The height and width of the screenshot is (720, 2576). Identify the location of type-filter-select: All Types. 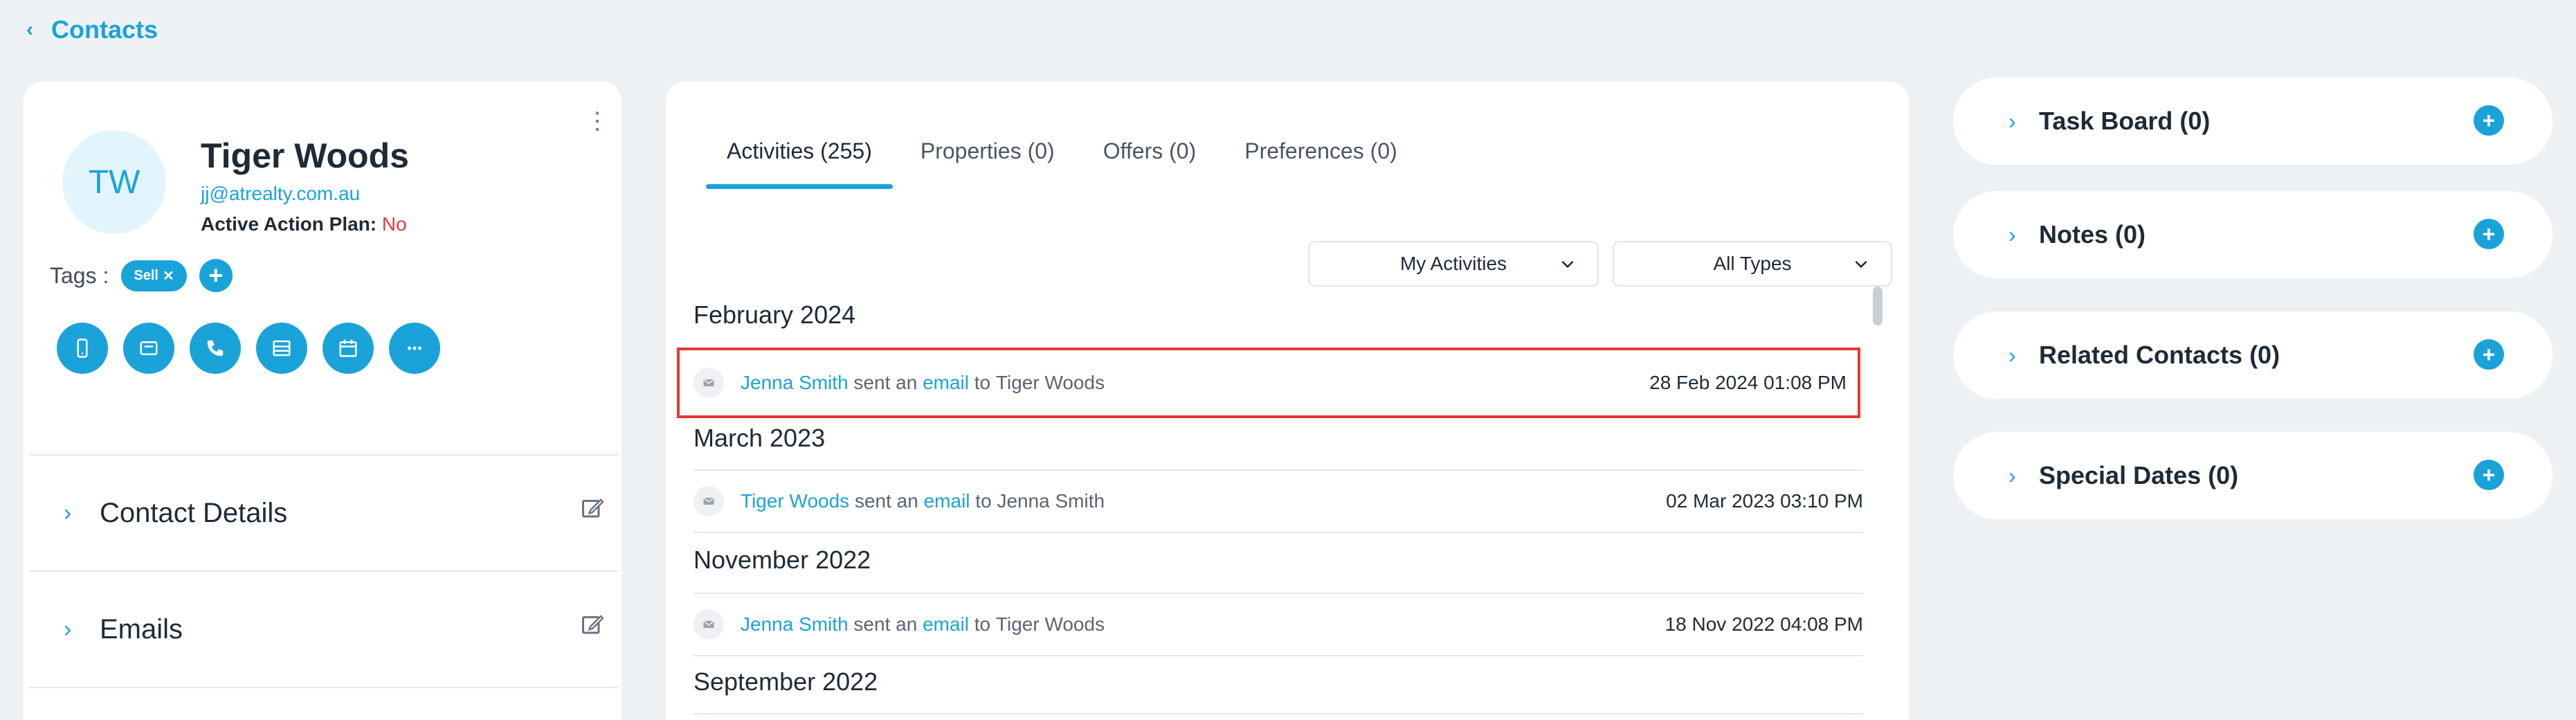
(1752, 264).